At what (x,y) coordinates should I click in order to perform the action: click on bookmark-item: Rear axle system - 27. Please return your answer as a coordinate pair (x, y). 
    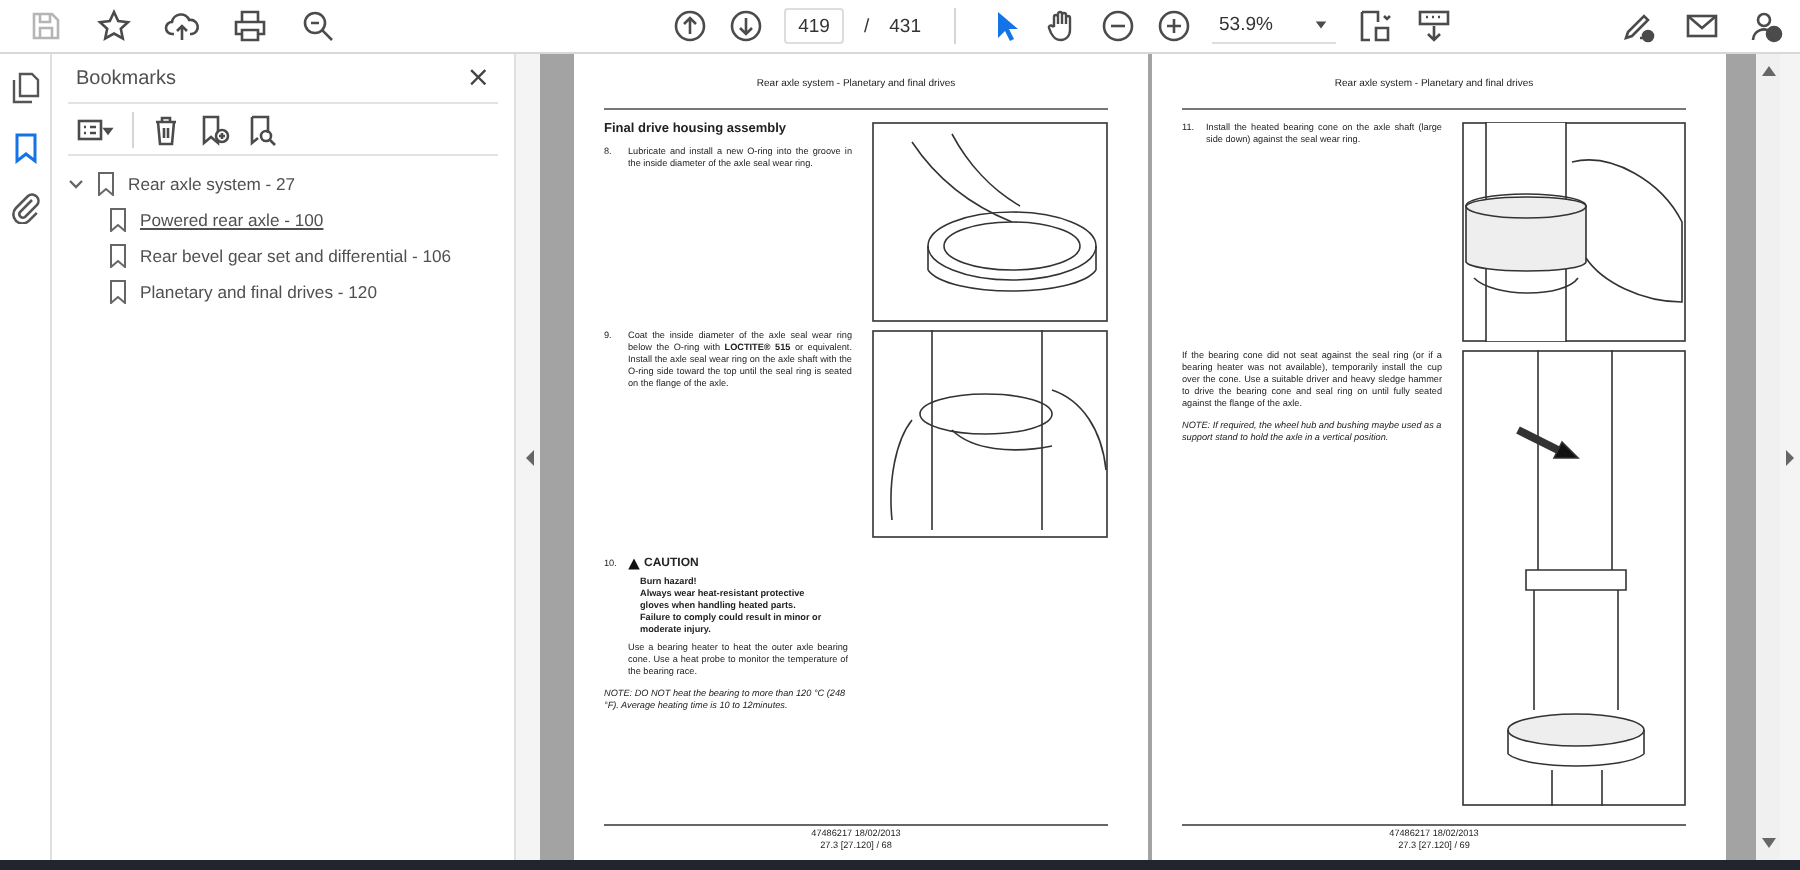
    Looking at the image, I should click on (212, 184).